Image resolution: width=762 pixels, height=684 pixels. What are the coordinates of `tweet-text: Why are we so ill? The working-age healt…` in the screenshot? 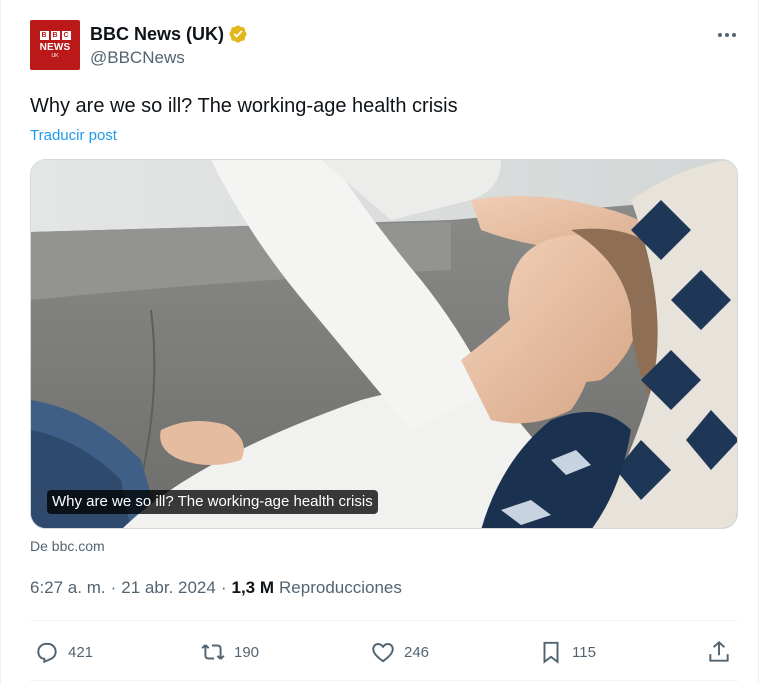 It's located at (244, 106).